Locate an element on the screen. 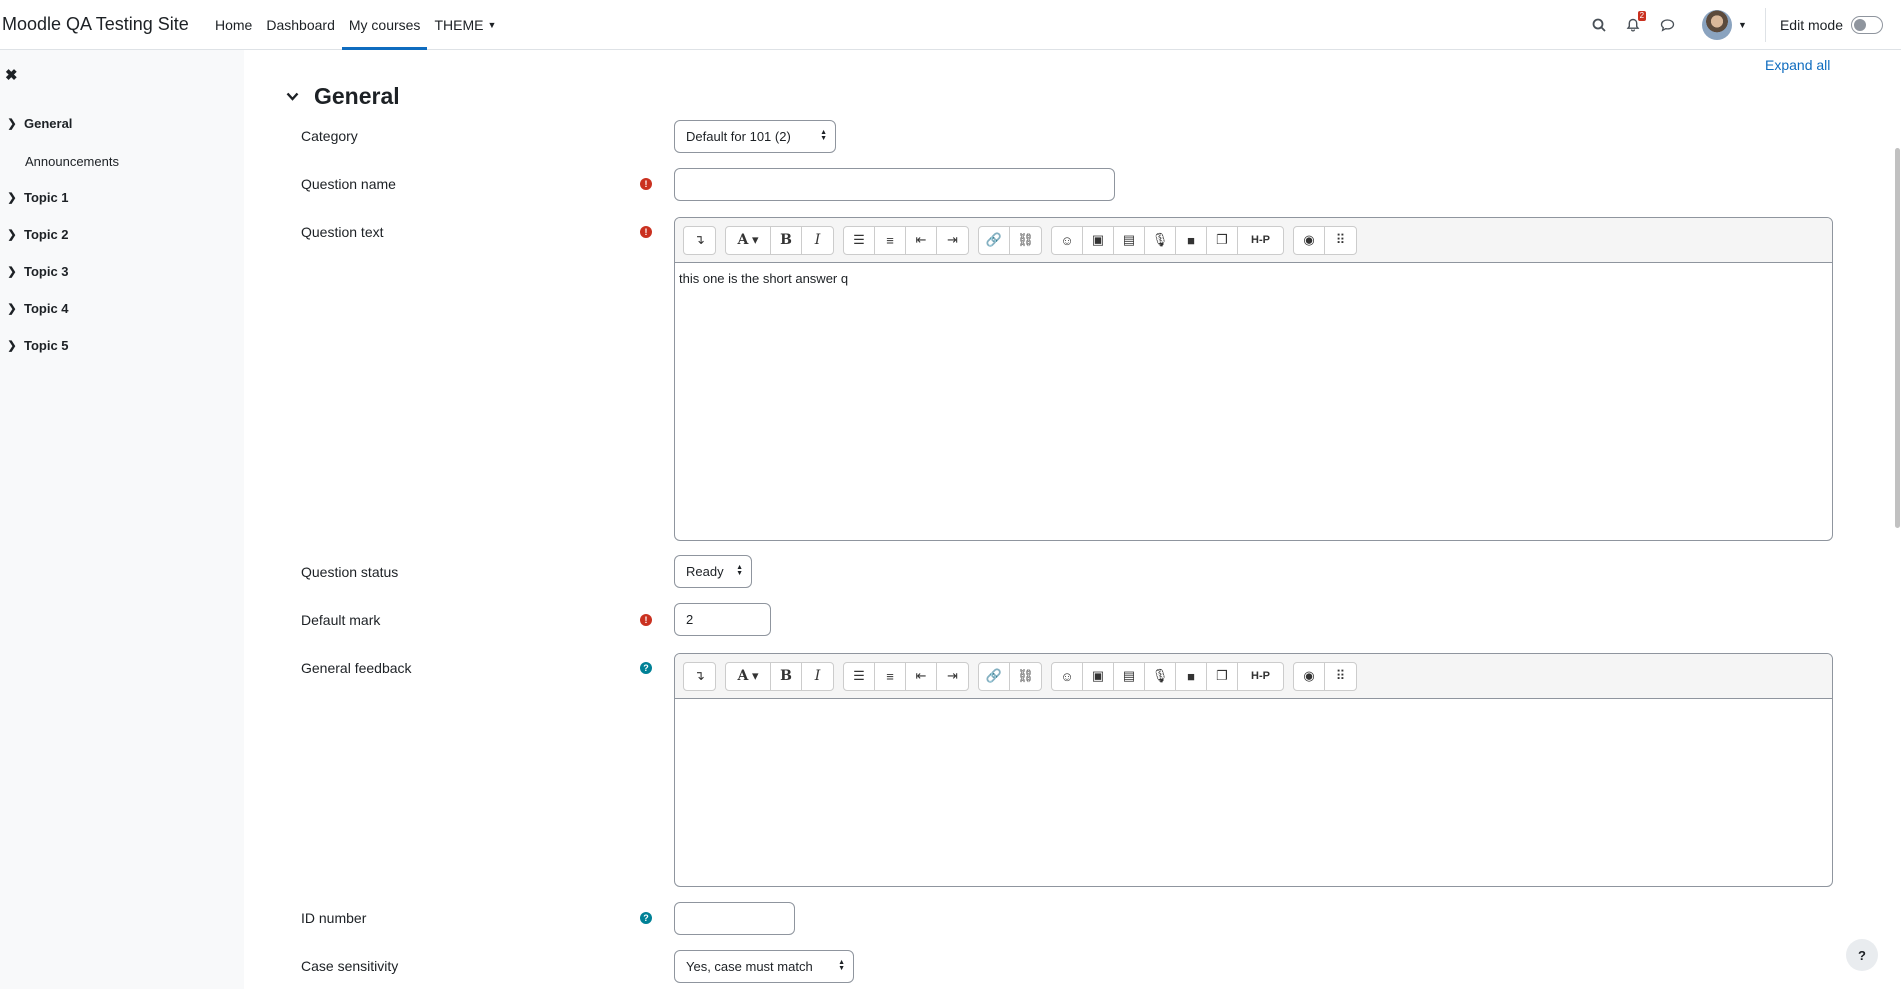 The image size is (1901, 989). drawer-section-topic-4: ❯ Topic 4 is located at coordinates (34, 308).